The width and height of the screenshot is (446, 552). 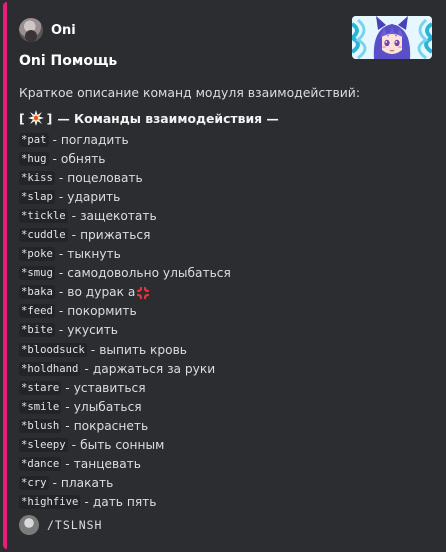 What do you see at coordinates (40, 425) in the screenshot?
I see `command-code: *blush` at bounding box center [40, 425].